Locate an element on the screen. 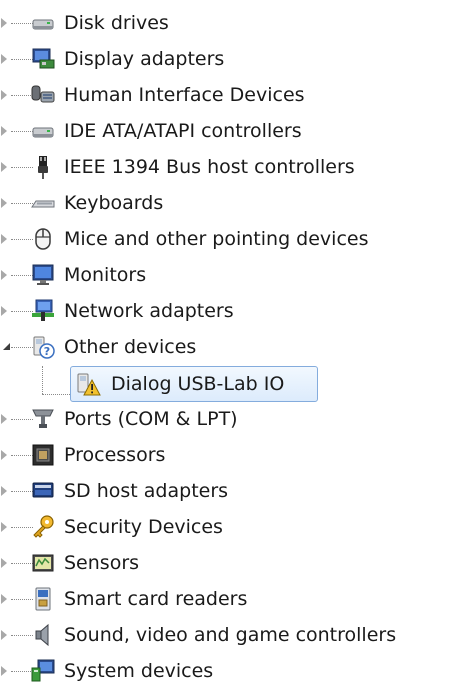 The height and width of the screenshot is (694, 450). smart-card-icon is located at coordinates (43, 599).